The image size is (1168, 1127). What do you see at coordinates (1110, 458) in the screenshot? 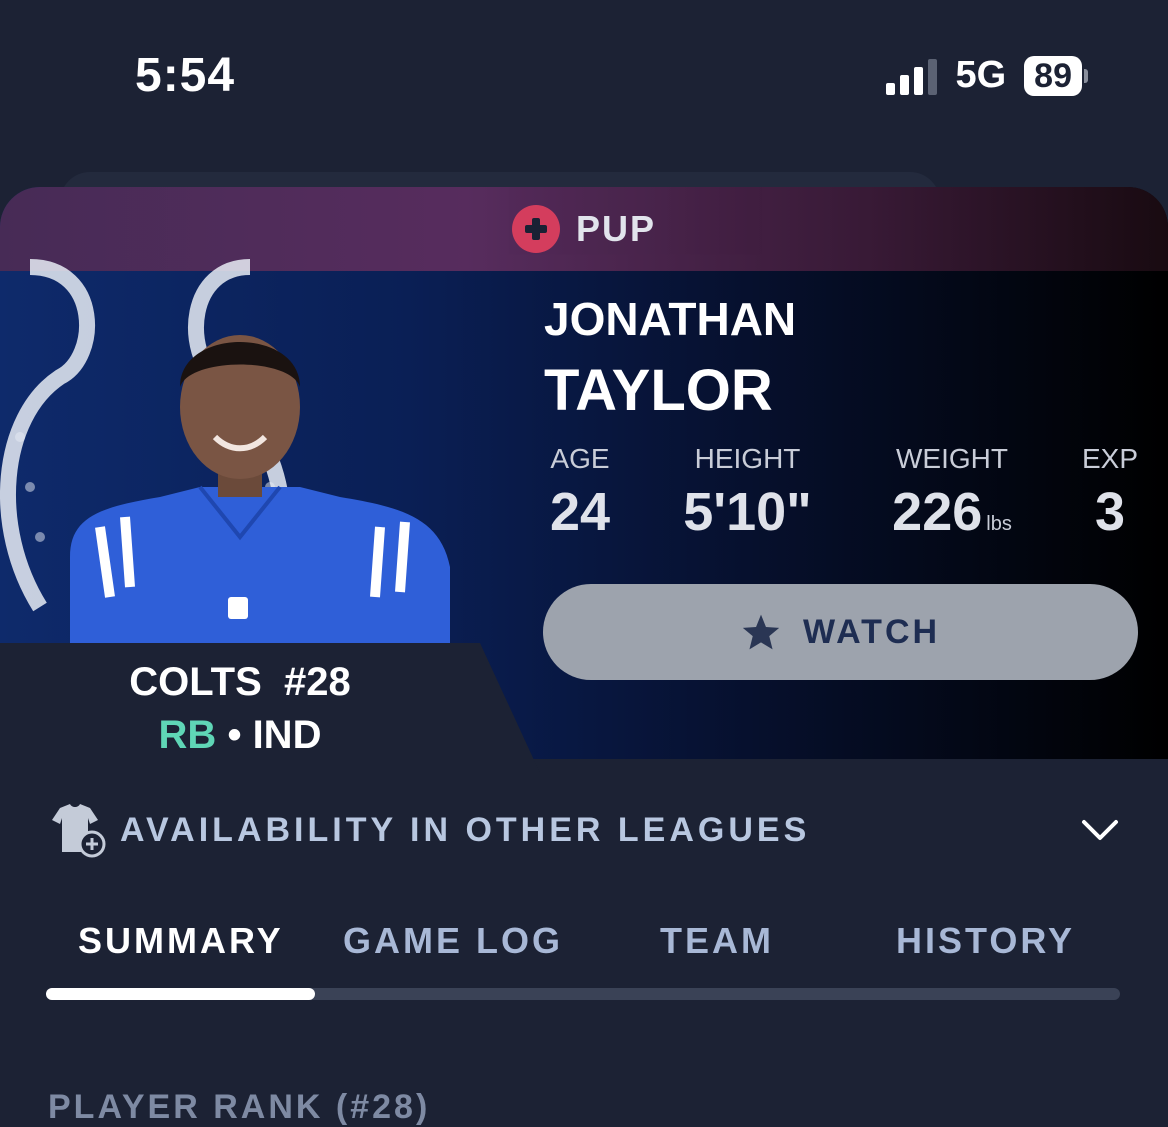
I see `stat-label: EXP` at bounding box center [1110, 458].